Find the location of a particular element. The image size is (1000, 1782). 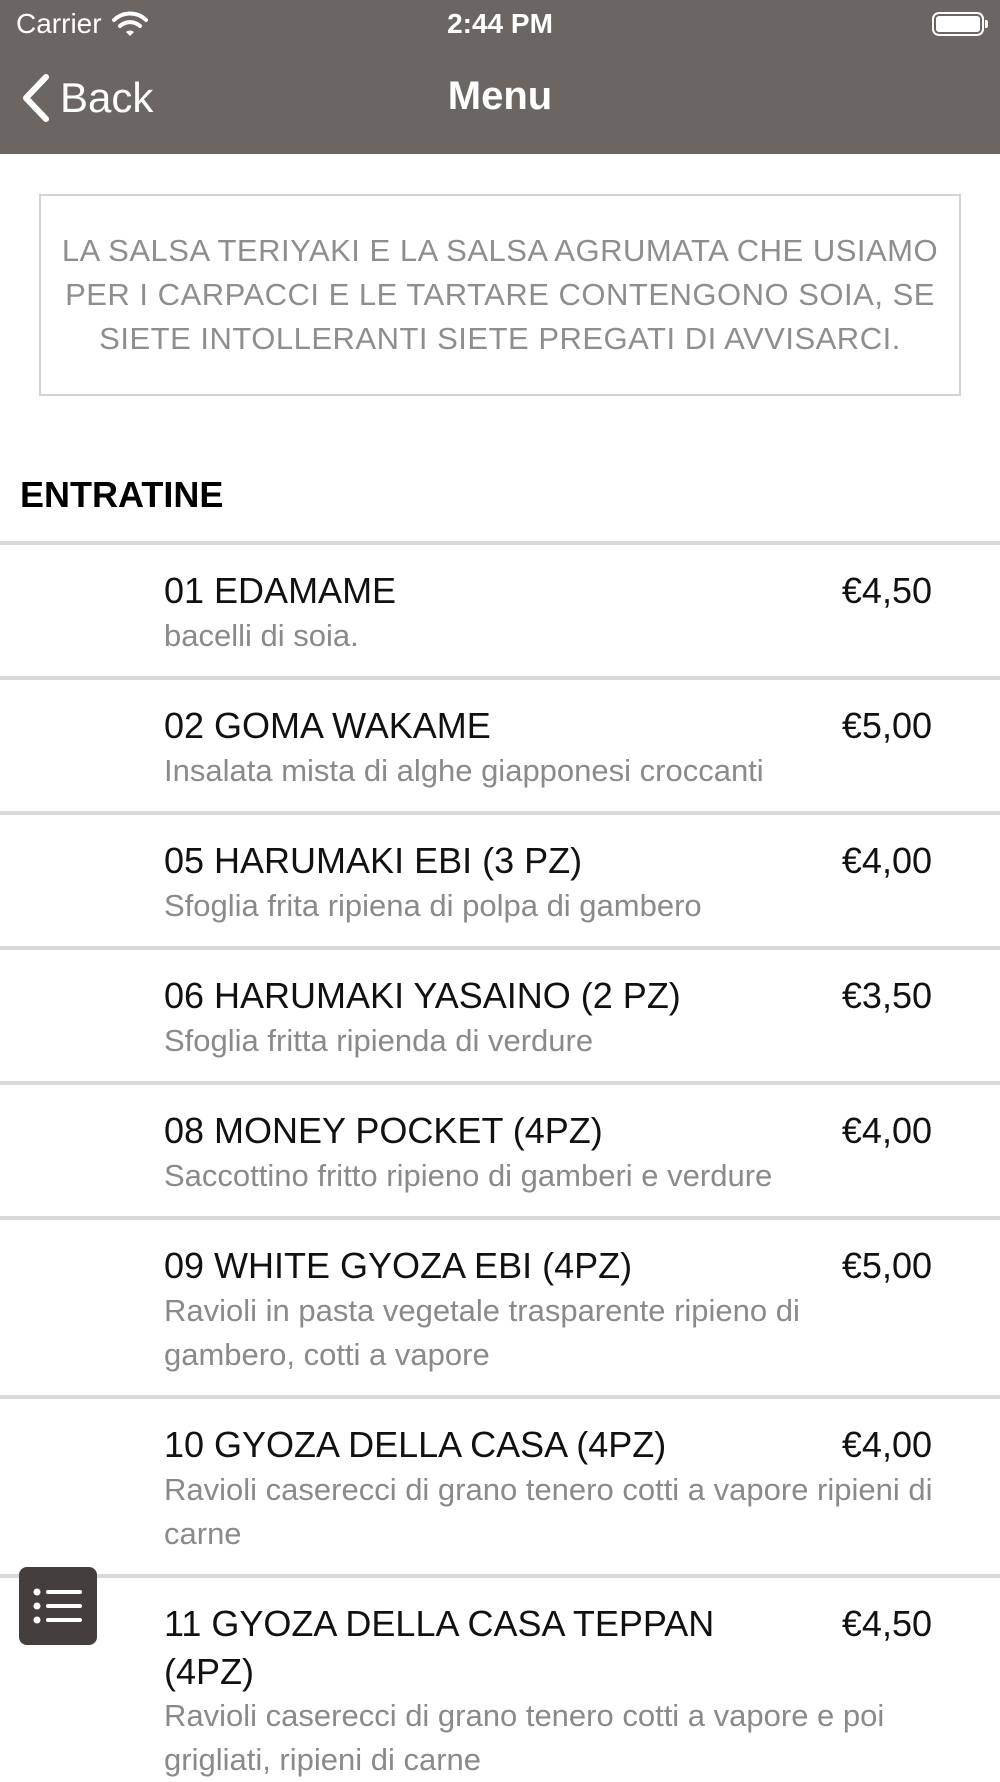

navigation-bar: Back Menu is located at coordinates (500, 101).